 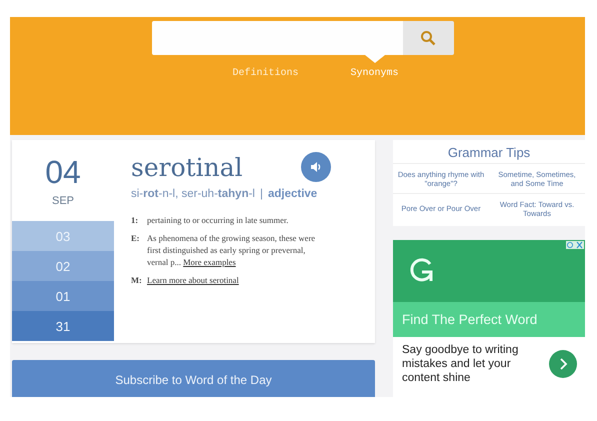 I want to click on entry-marker: E:, so click(x=135, y=238).